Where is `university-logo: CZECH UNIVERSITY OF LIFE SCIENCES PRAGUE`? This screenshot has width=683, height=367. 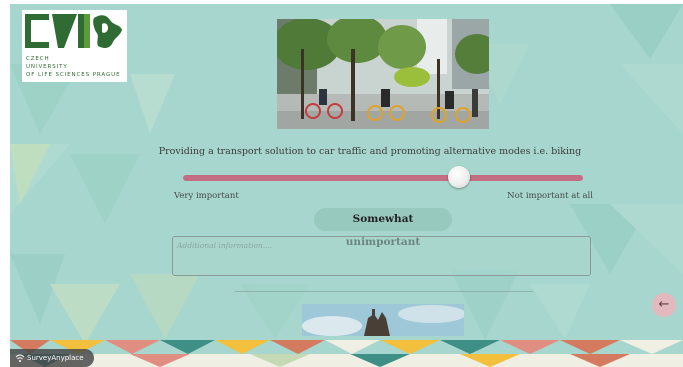 university-logo: CZECH UNIVERSITY OF LIFE SCIENCES PRAGUE is located at coordinates (74, 46).